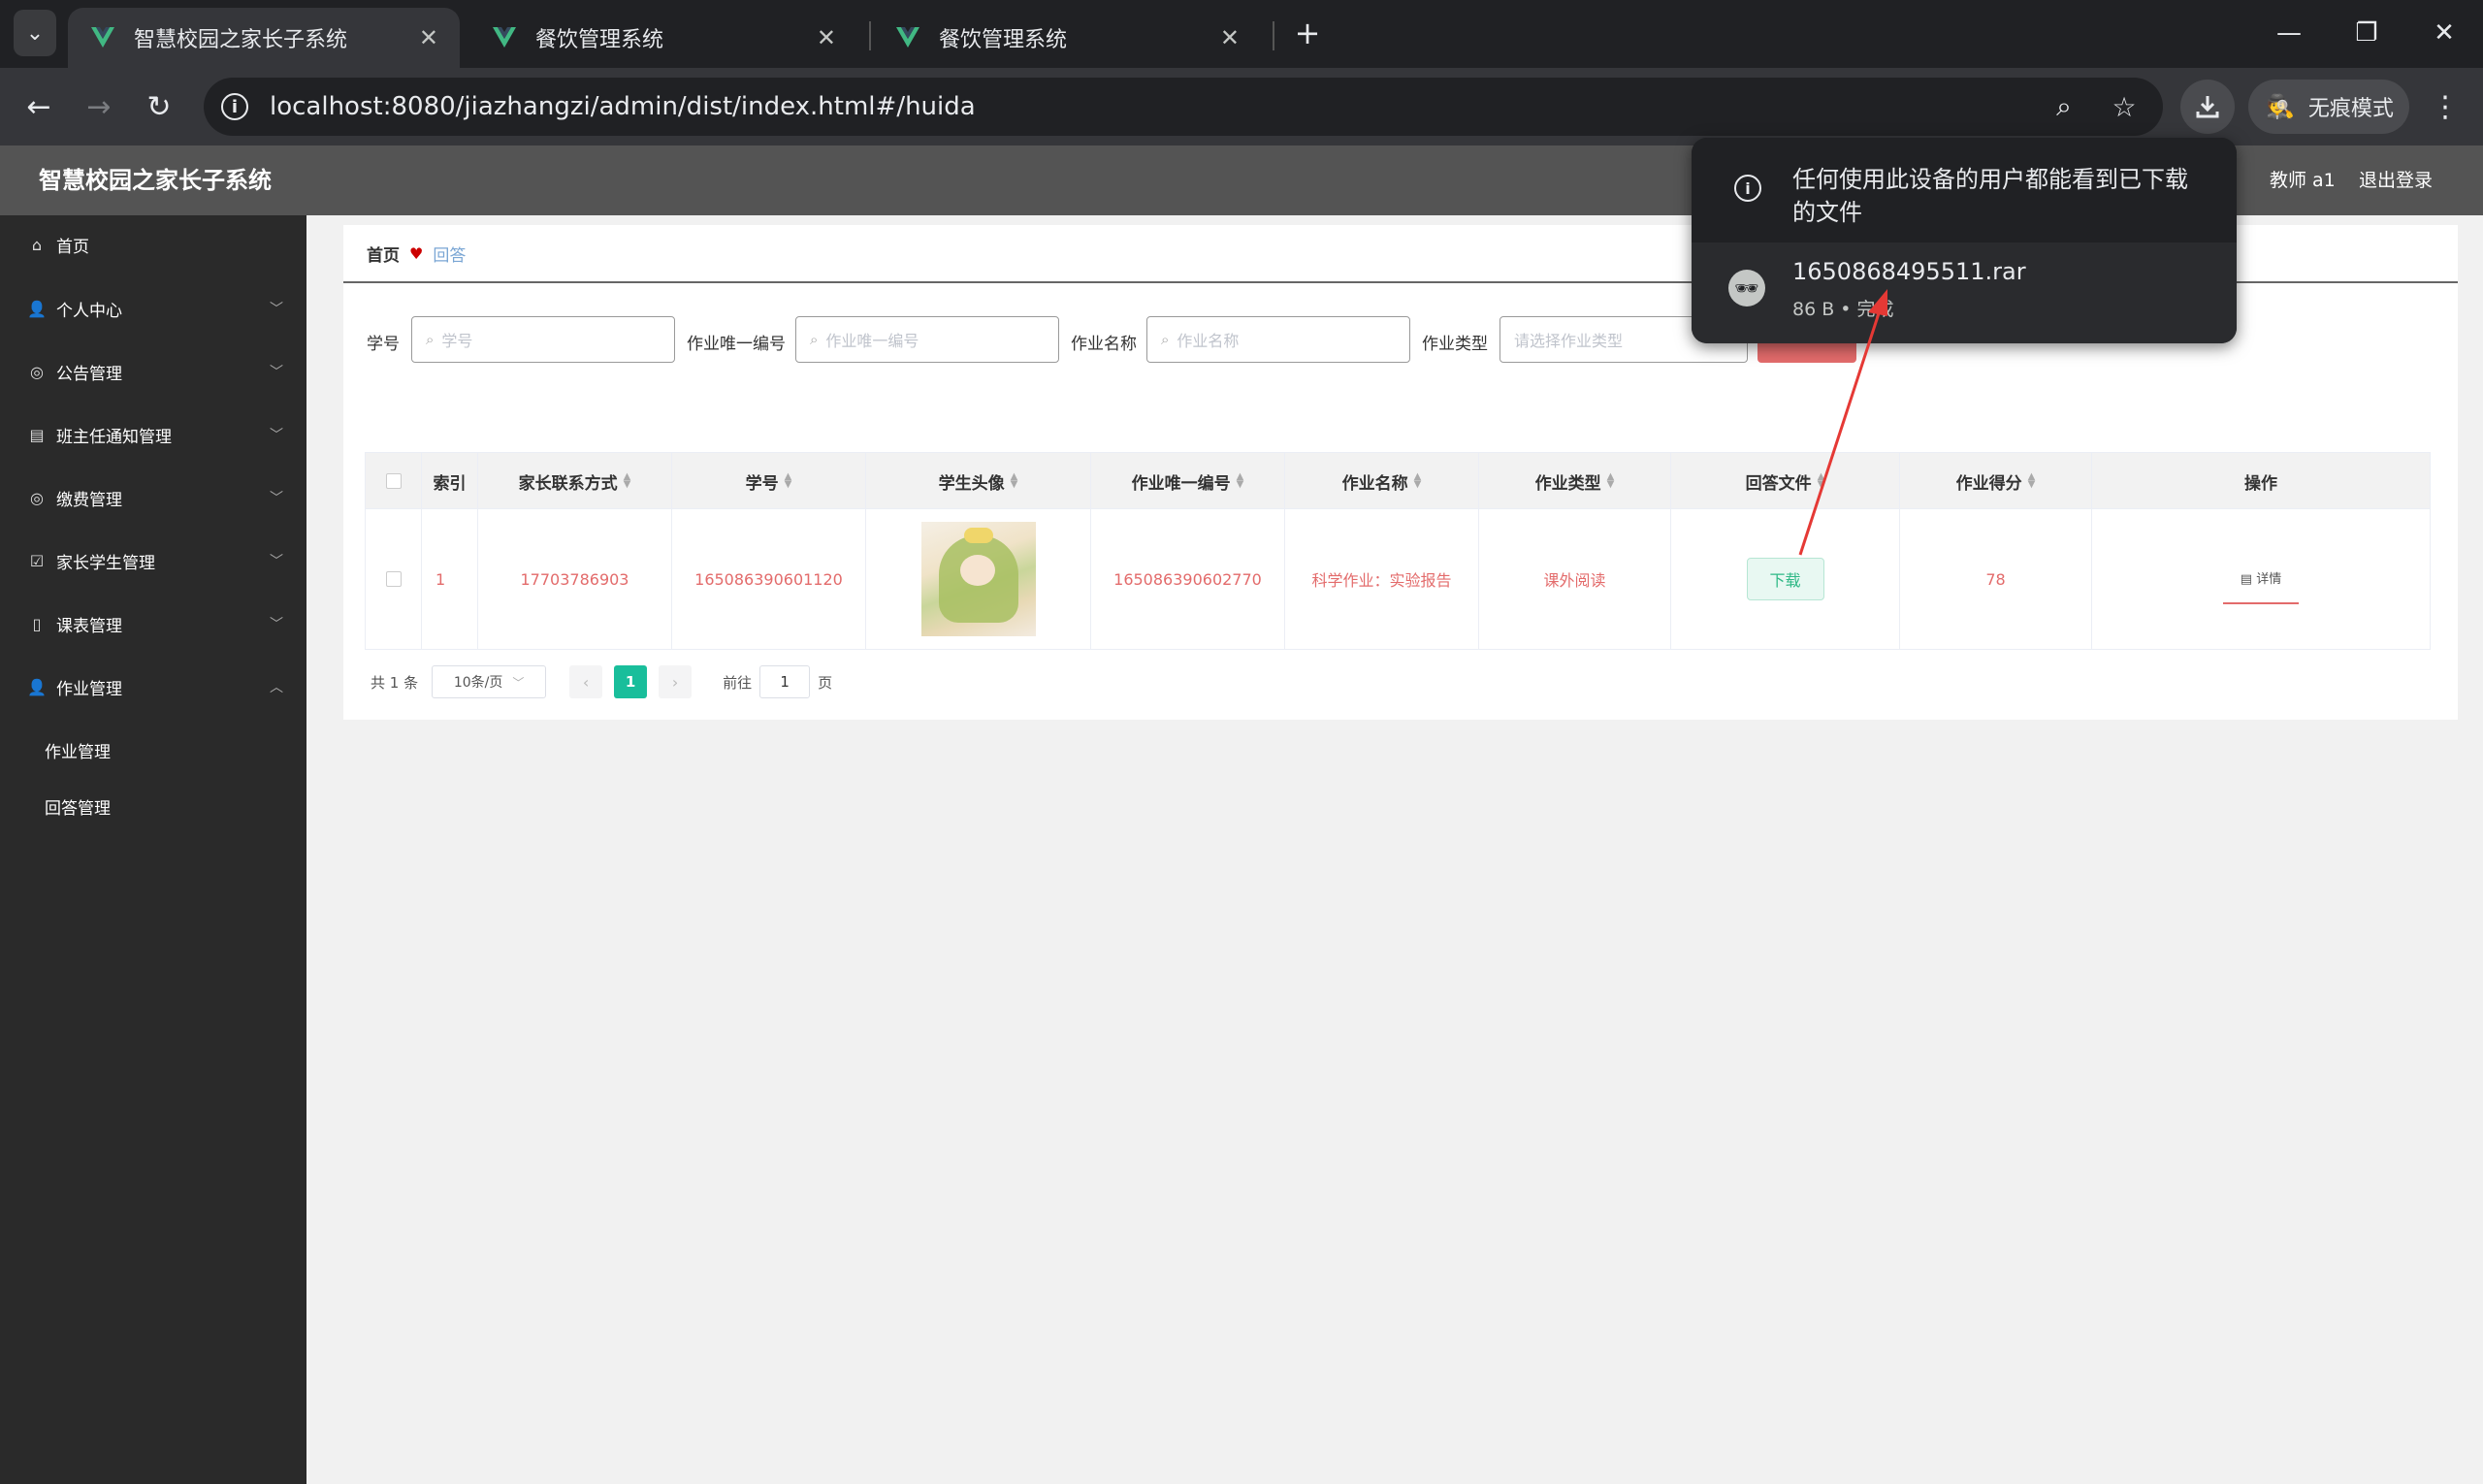 The image size is (2483, 1484). What do you see at coordinates (2329, 107) in the screenshot?
I see `incognito-indicator: 🕵 无痕模式` at bounding box center [2329, 107].